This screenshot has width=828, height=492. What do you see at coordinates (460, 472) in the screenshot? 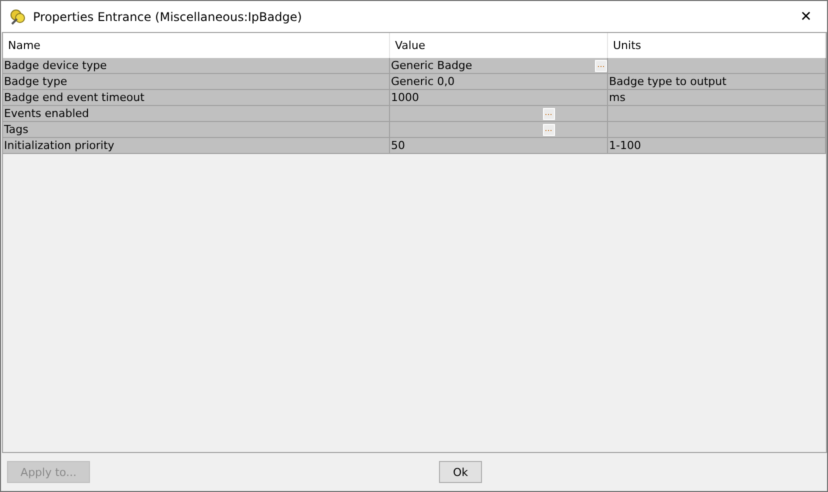
I see `ok-button: Ok` at bounding box center [460, 472].